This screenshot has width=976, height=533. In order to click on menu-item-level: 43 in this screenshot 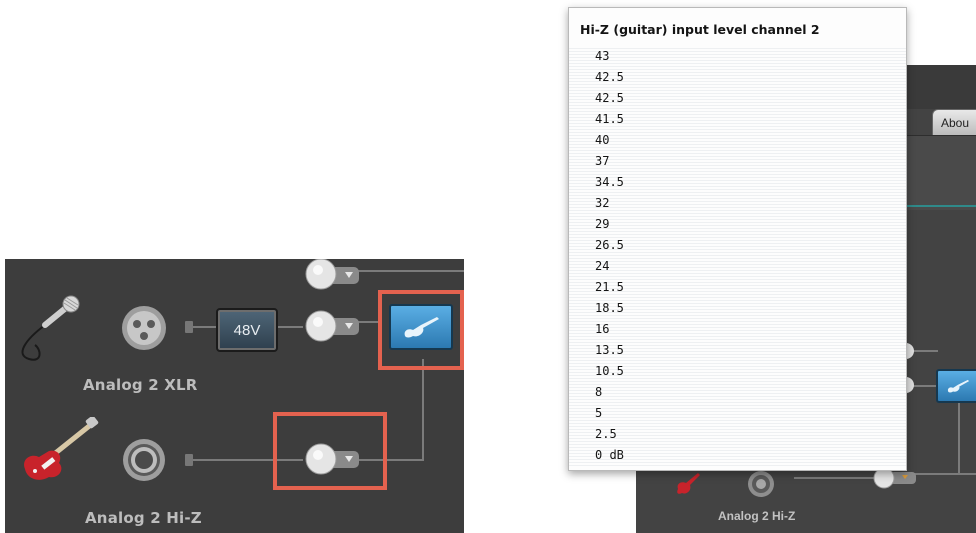, I will do `click(737, 56)`.